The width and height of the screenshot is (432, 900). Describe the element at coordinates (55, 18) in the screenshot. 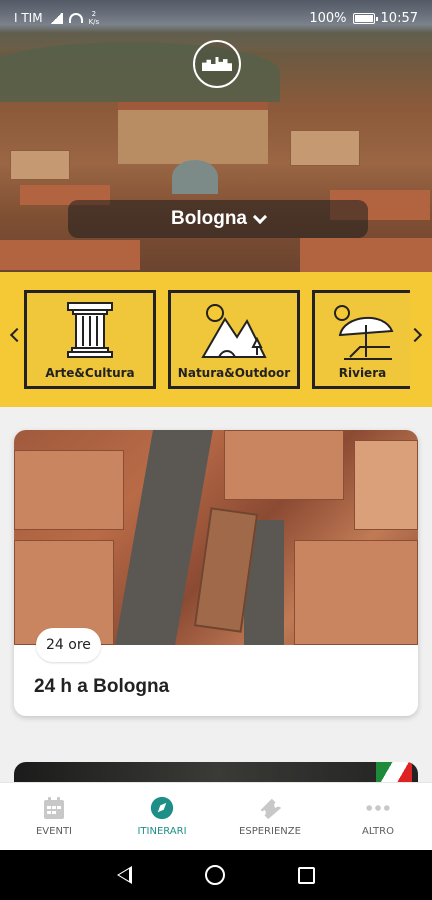

I see `signal-icon` at that location.